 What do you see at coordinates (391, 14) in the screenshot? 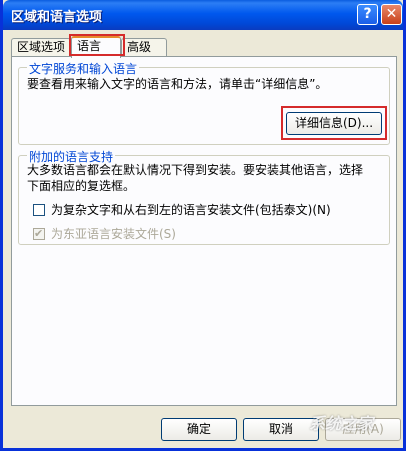
I see `close-button: ✕` at bounding box center [391, 14].